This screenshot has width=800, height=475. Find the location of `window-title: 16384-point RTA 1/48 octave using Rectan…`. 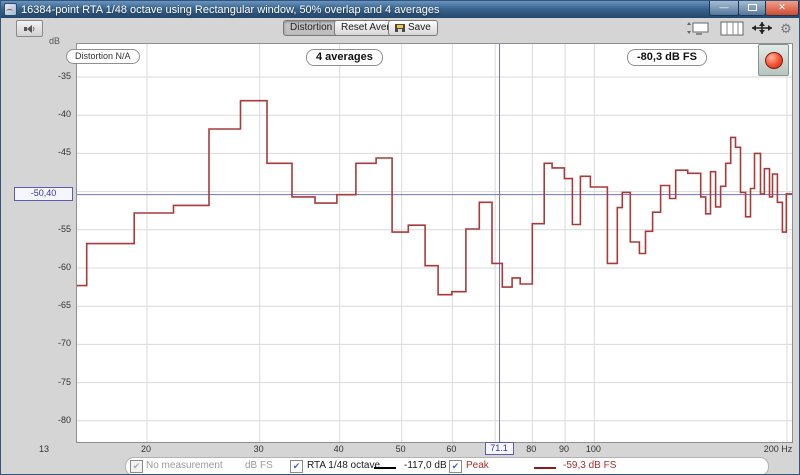

window-title: 16384-point RTA 1/48 octave using Rectan… is located at coordinates (230, 9).